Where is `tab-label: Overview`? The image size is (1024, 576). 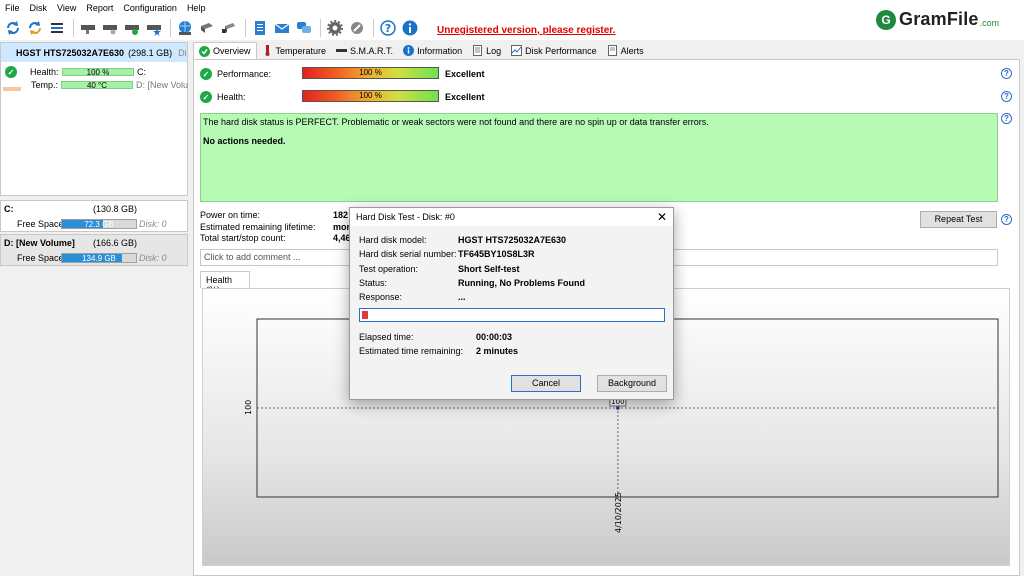 tab-label: Overview is located at coordinates (232, 51).